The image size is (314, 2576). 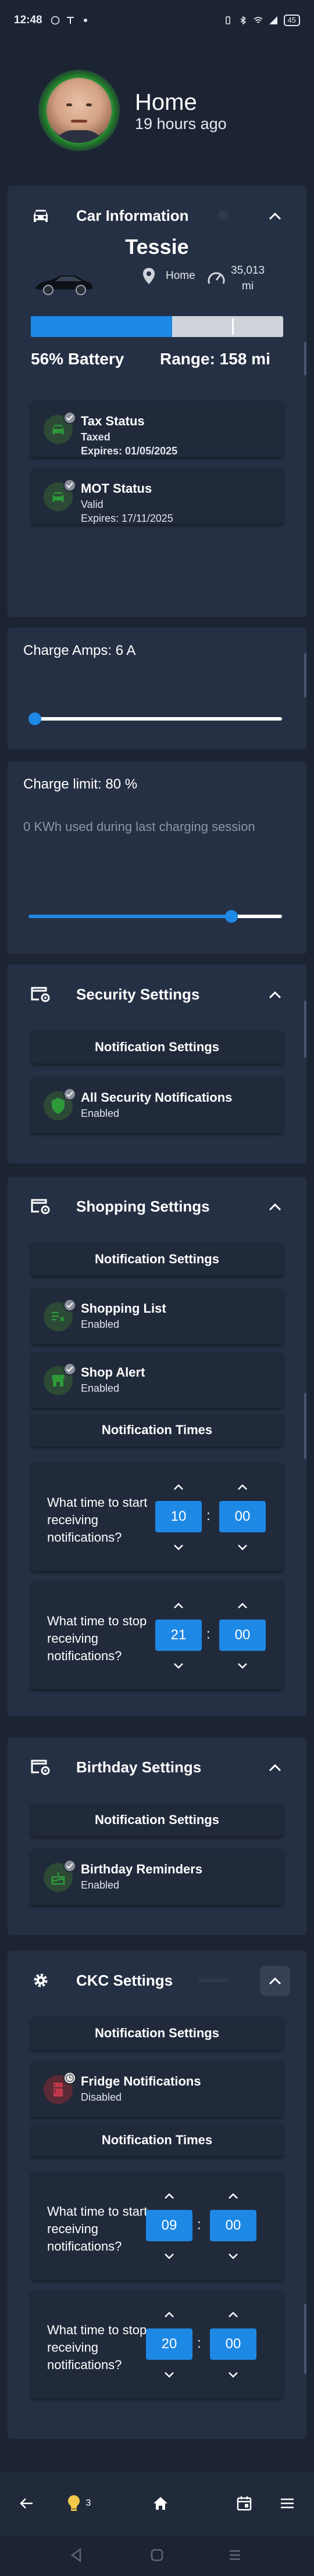 I want to click on menu-button, so click(x=287, y=2503).